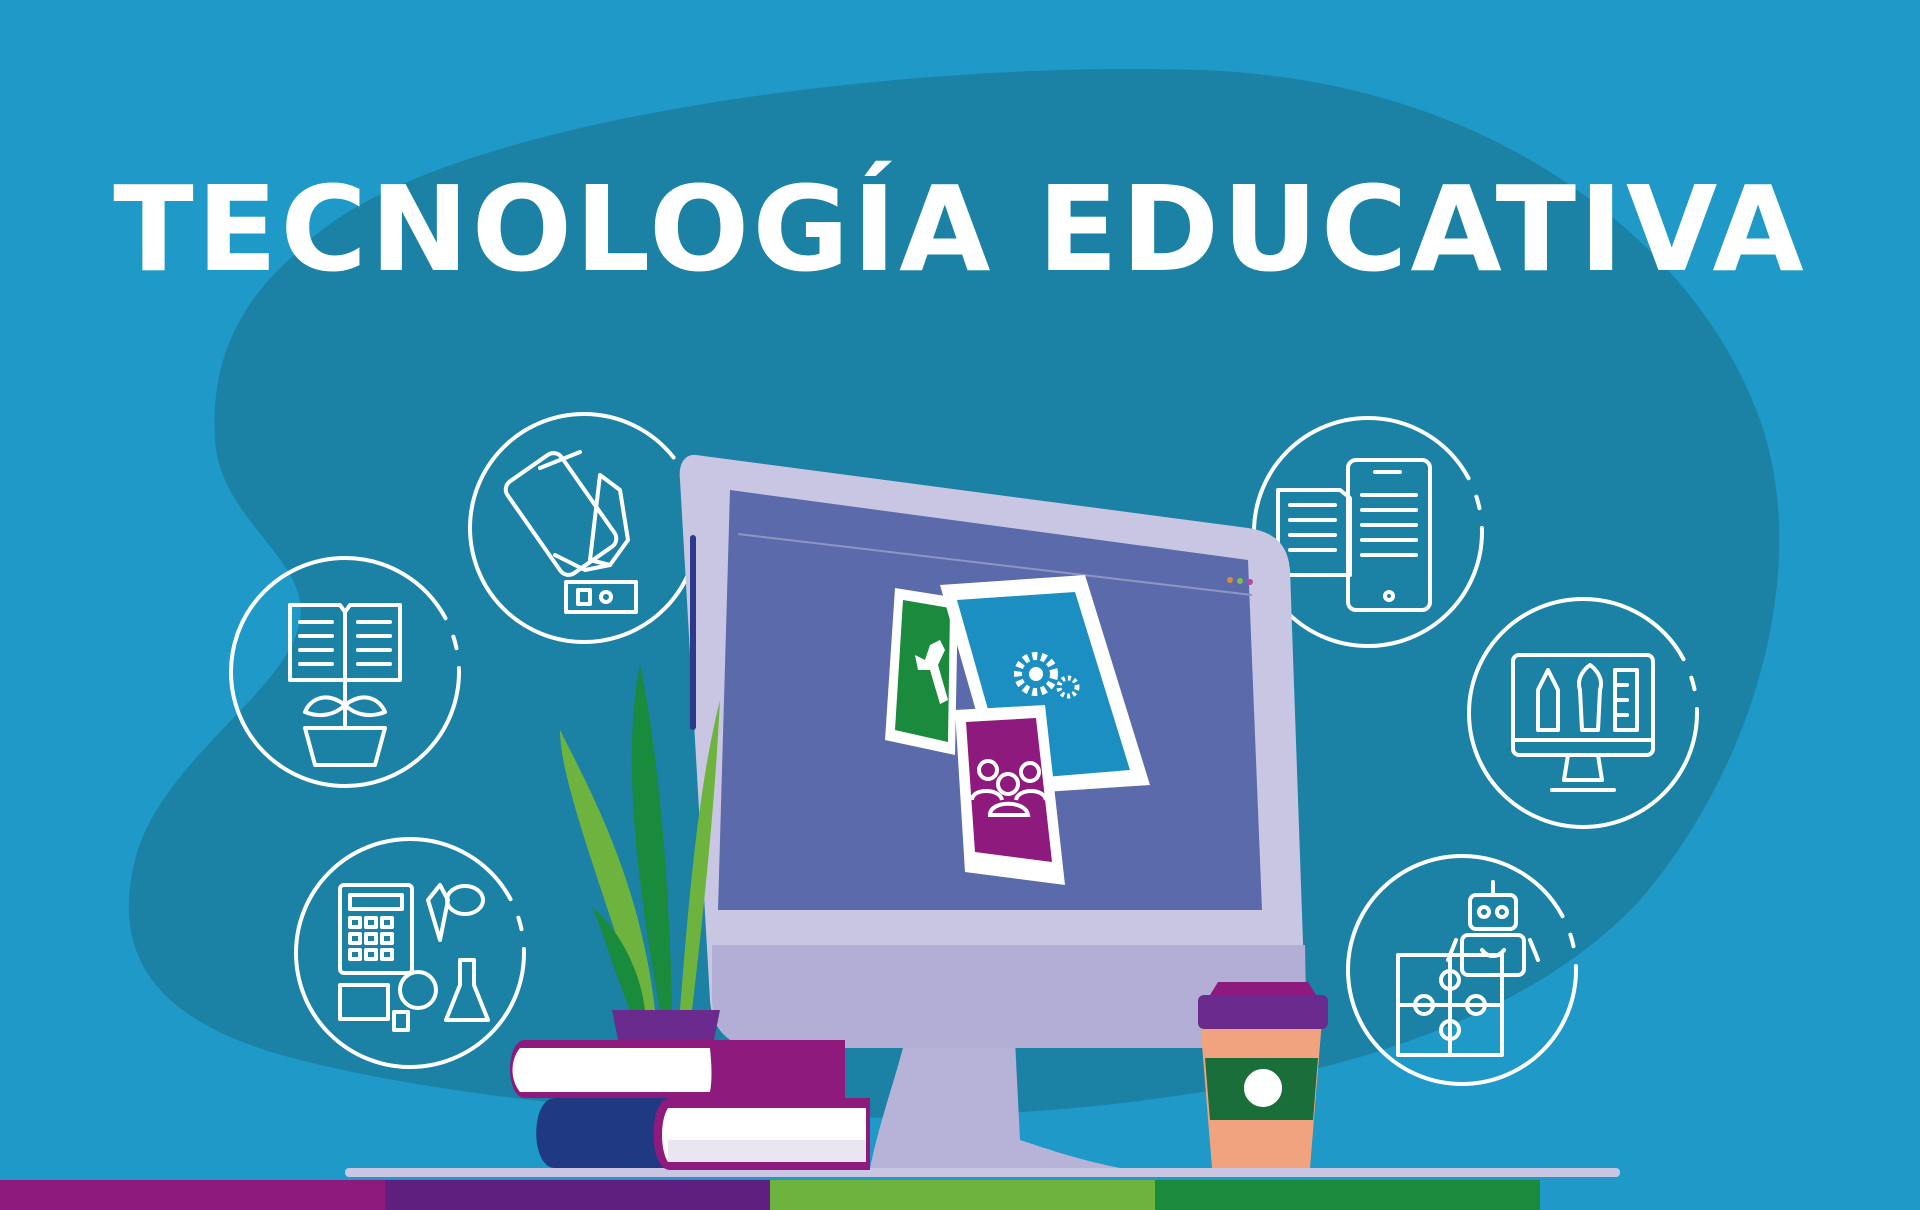 This screenshot has height=1210, width=1920. Describe the element at coordinates (962, 1195) in the screenshot. I see `stripe-lime` at that location.